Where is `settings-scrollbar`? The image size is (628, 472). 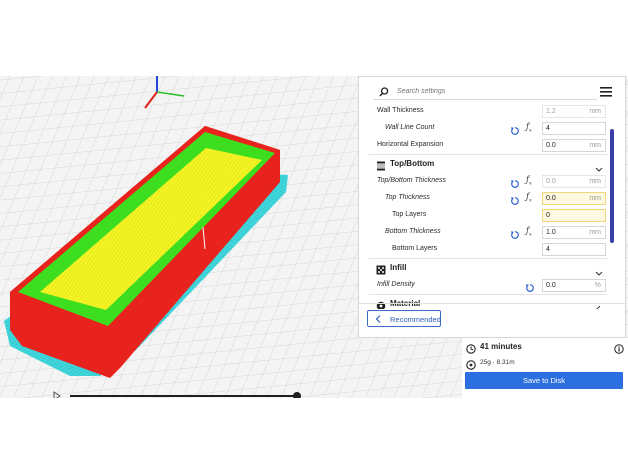
settings-scrollbar is located at coordinates (612, 186).